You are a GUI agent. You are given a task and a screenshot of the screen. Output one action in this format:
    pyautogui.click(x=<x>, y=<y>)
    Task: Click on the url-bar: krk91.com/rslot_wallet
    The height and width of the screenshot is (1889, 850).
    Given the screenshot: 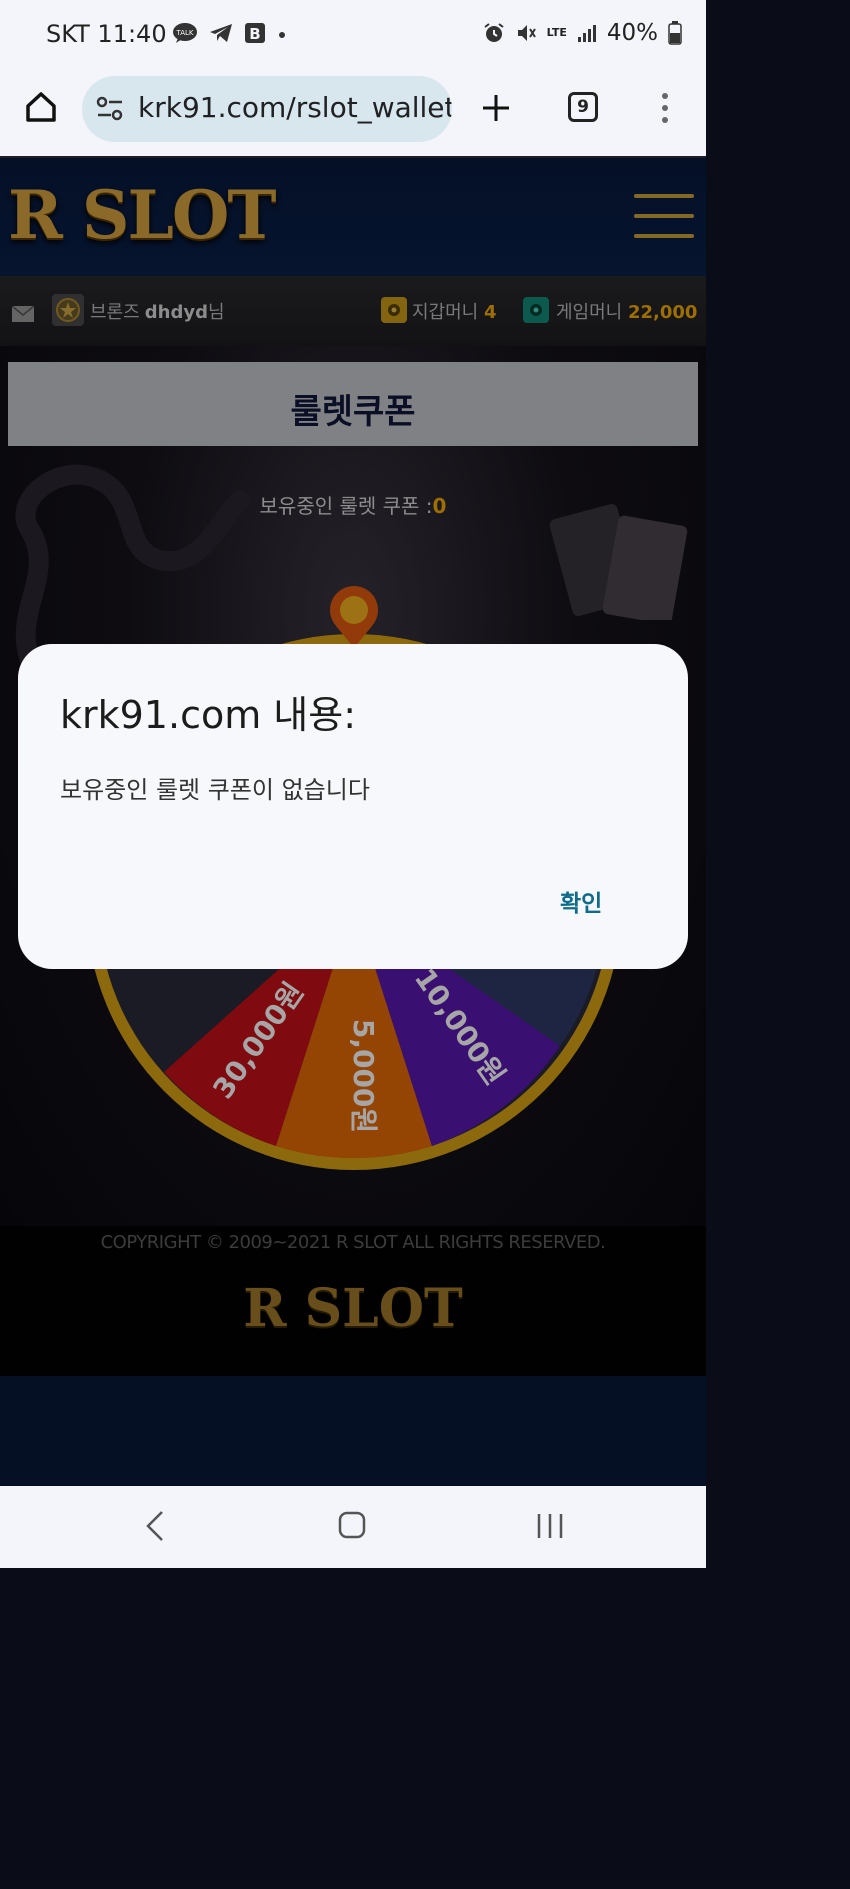 What is the action you would take?
    pyautogui.click(x=267, y=109)
    